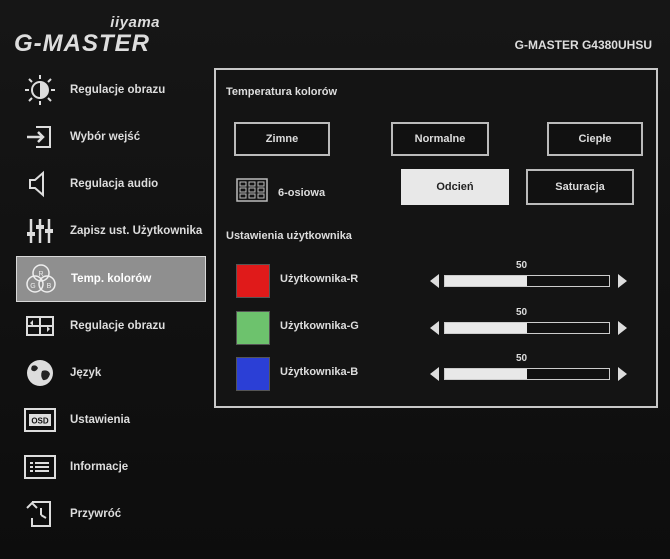 Image resolution: width=670 pixels, height=559 pixels. I want to click on sidebar-item-picture-adjust: Regulacje obrazu, so click(111, 90).